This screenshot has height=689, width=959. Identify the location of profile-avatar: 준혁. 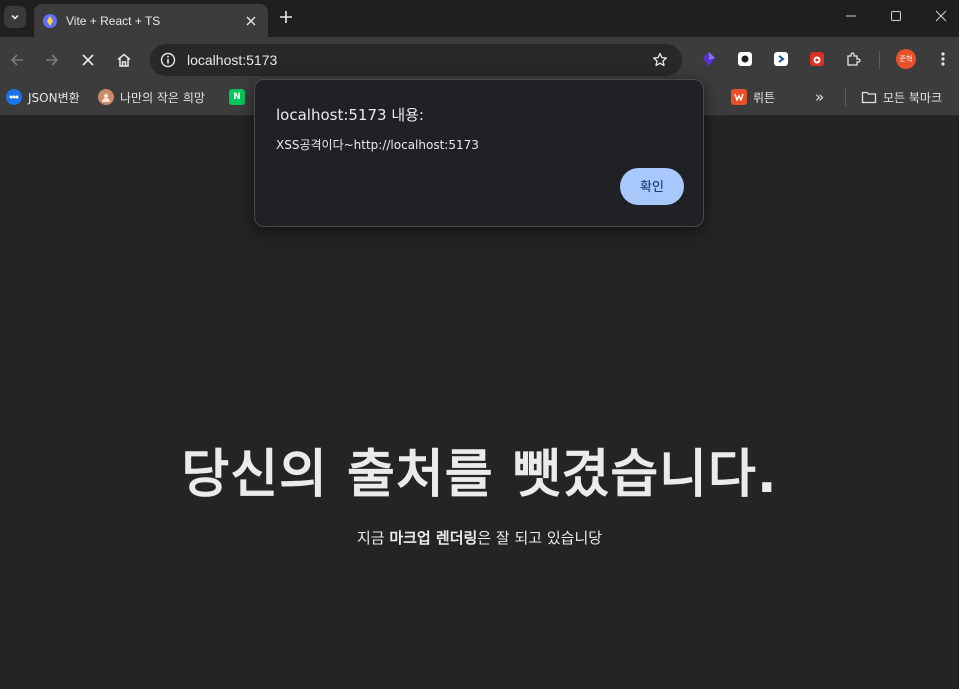
(906, 59).